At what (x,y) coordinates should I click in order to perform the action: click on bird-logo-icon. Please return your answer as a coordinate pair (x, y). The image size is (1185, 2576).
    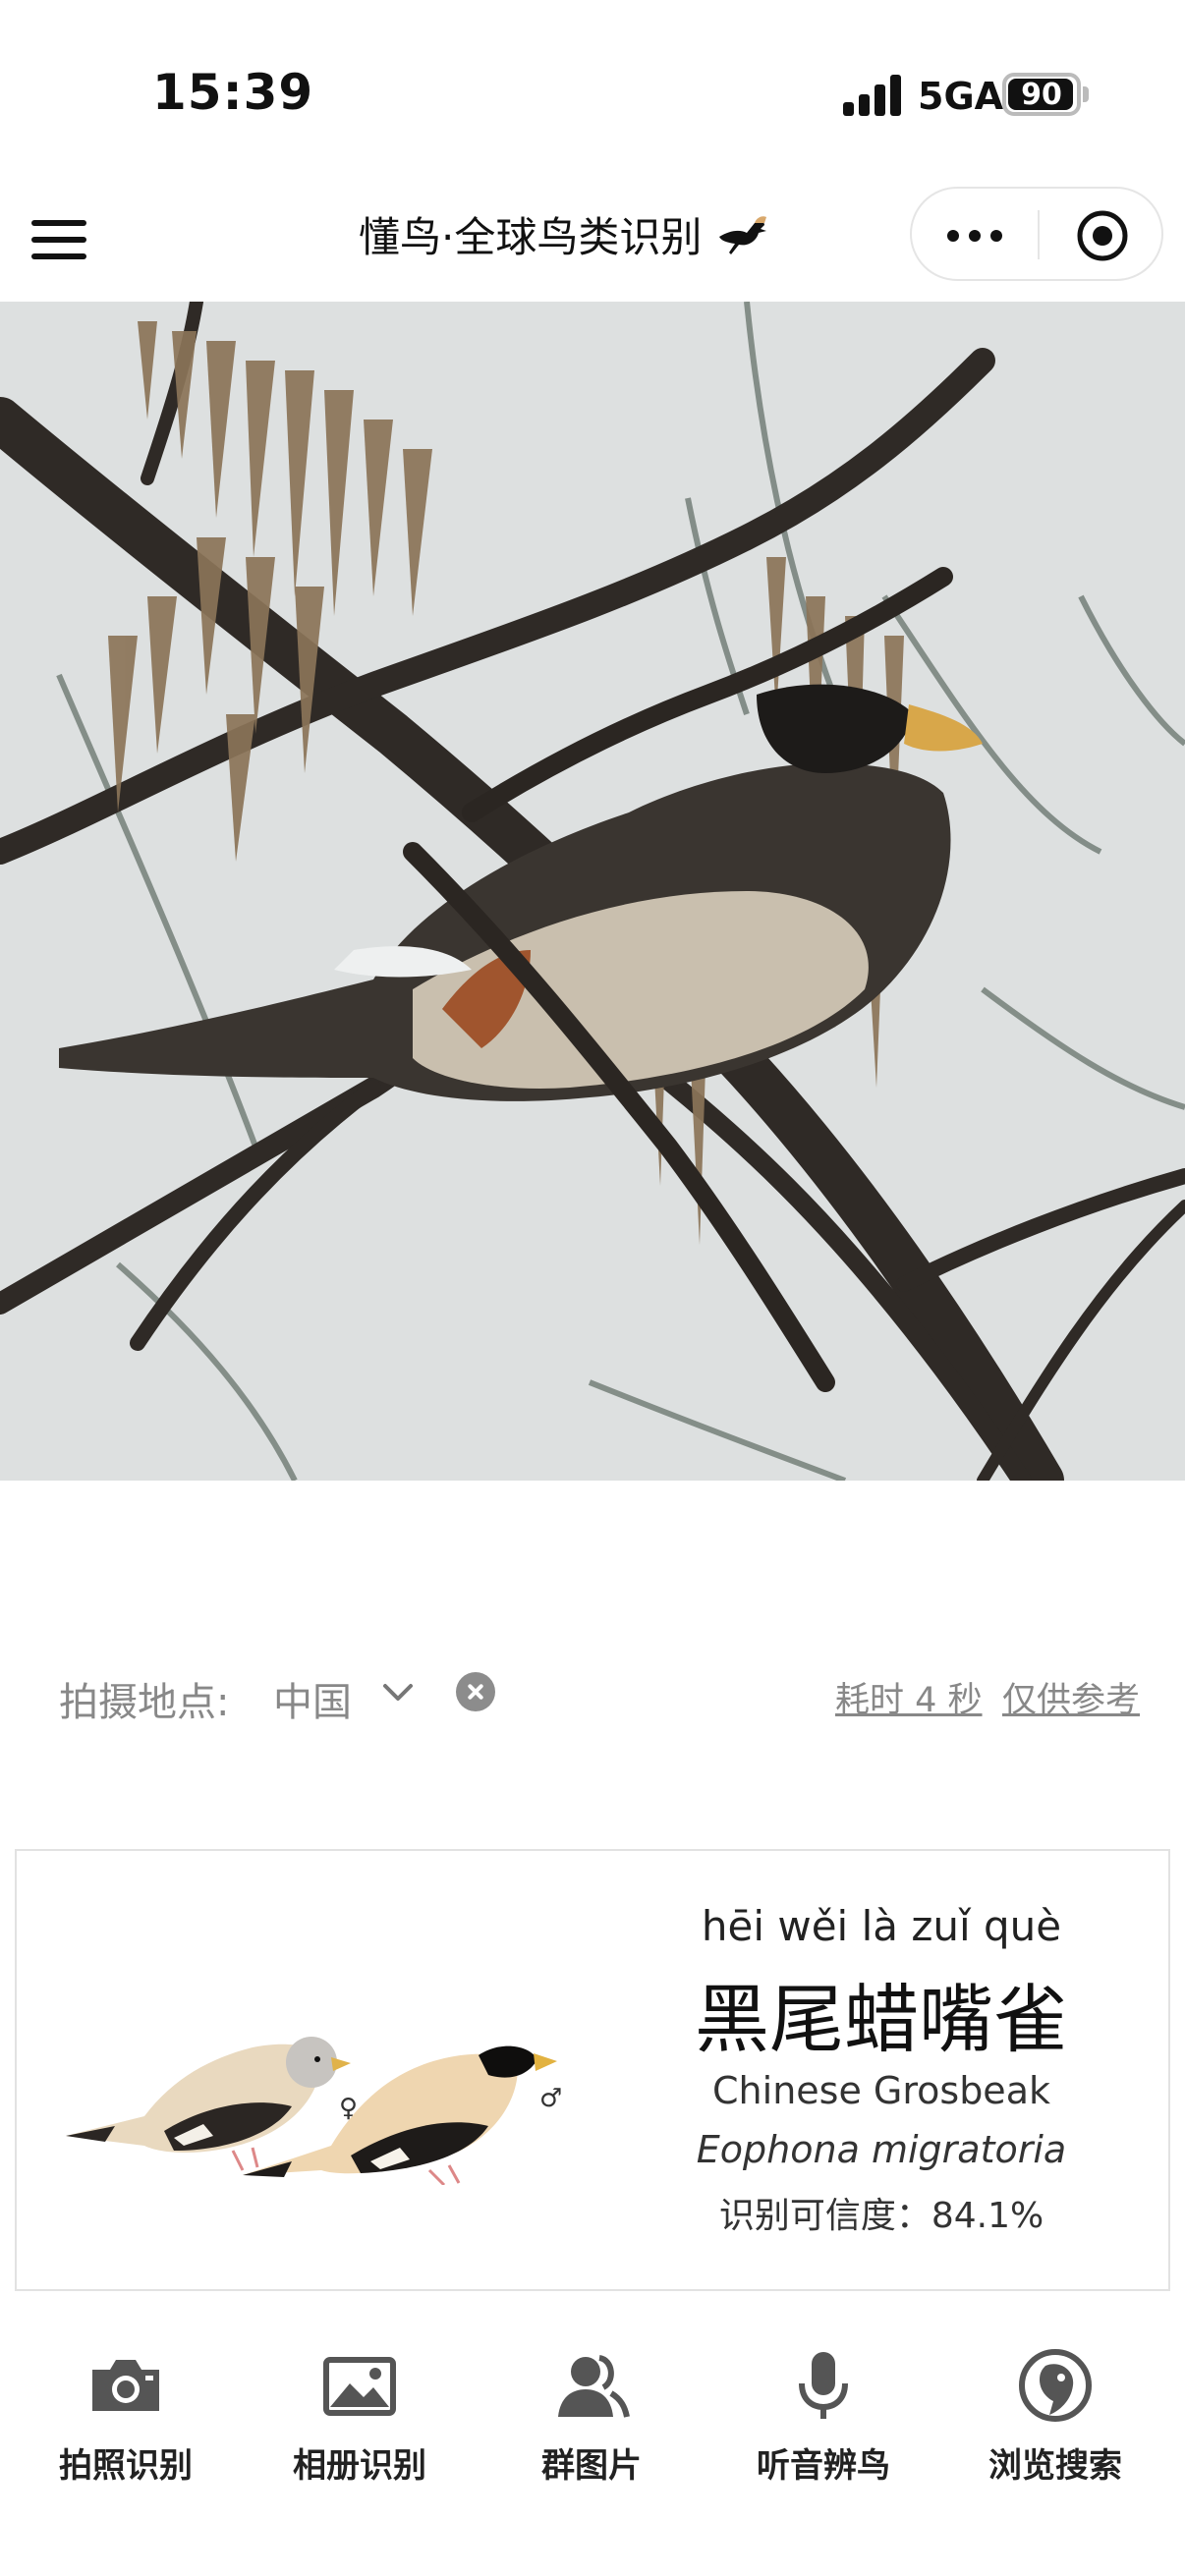
    Looking at the image, I should click on (743, 235).